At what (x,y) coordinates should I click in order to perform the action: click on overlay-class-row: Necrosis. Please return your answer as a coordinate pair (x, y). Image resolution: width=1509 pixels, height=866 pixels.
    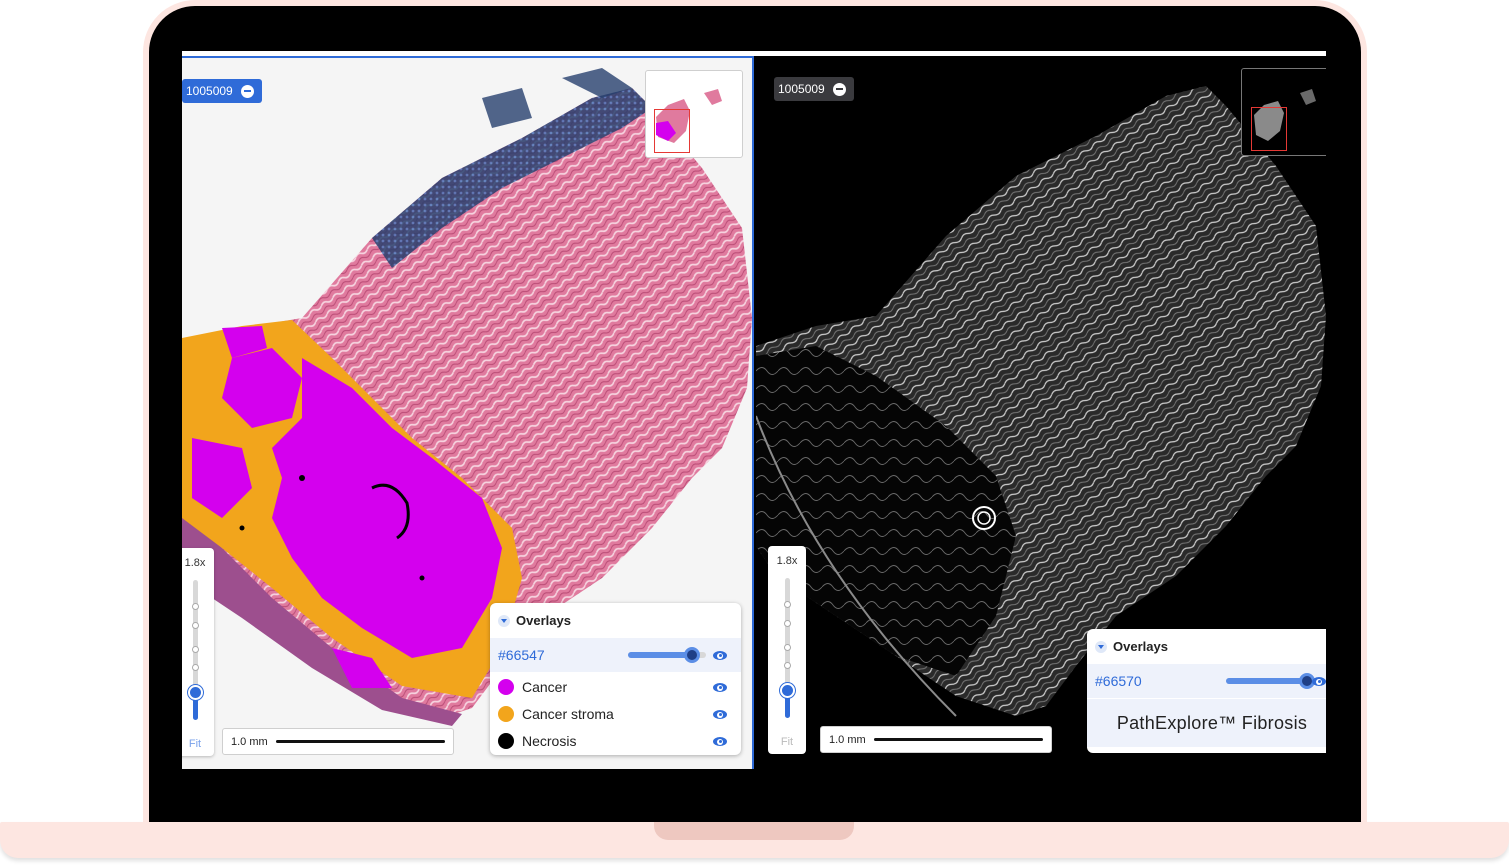
    Looking at the image, I should click on (615, 741).